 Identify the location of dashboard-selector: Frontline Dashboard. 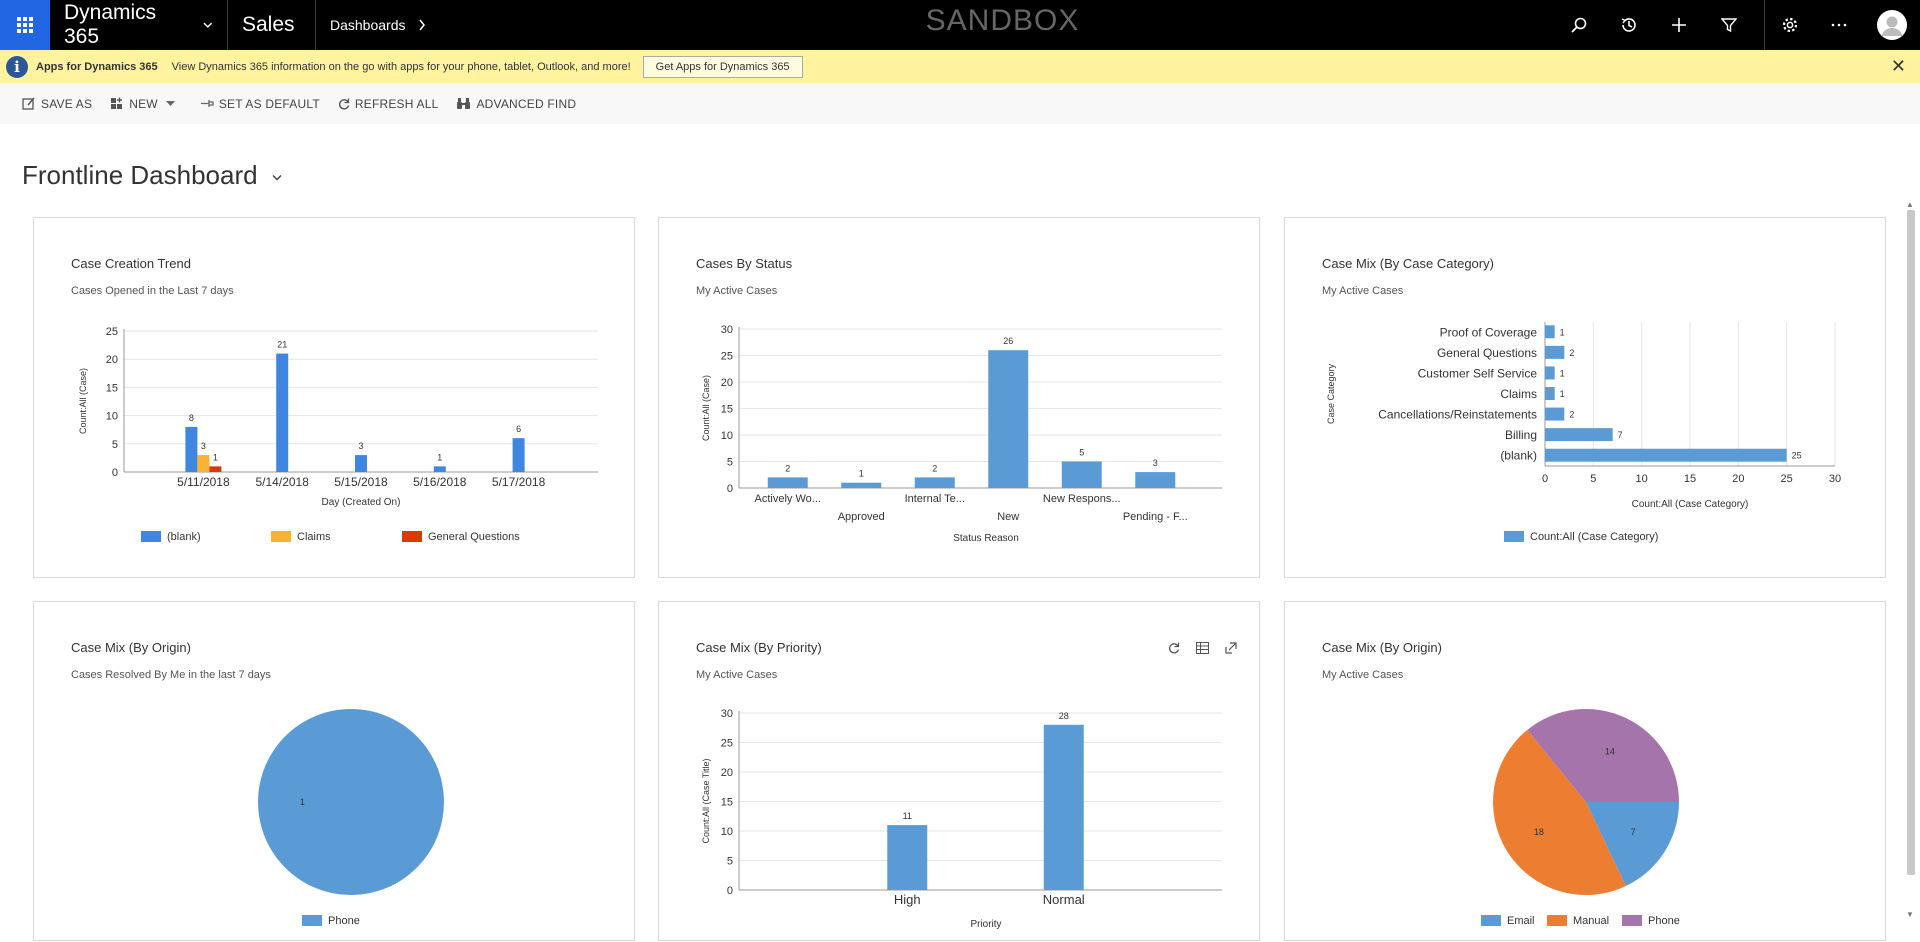
(152, 175).